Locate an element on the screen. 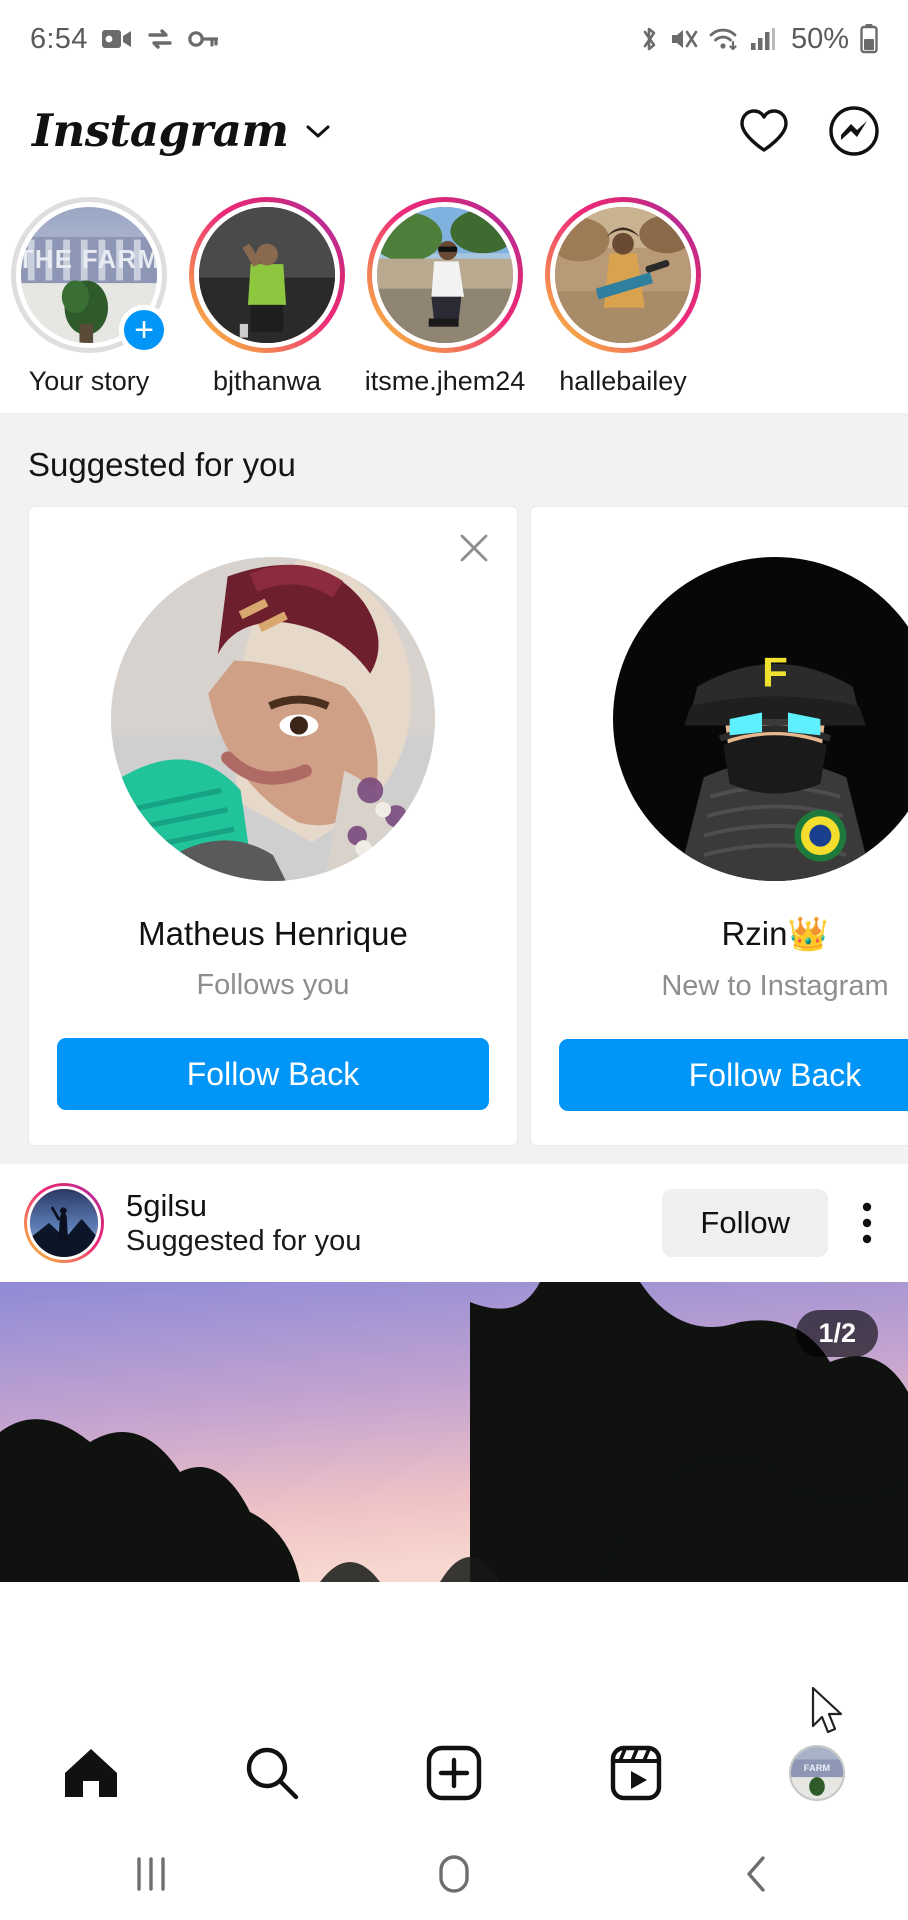 The height and width of the screenshot is (1920, 908). plus-square-icon is located at coordinates (454, 1773).